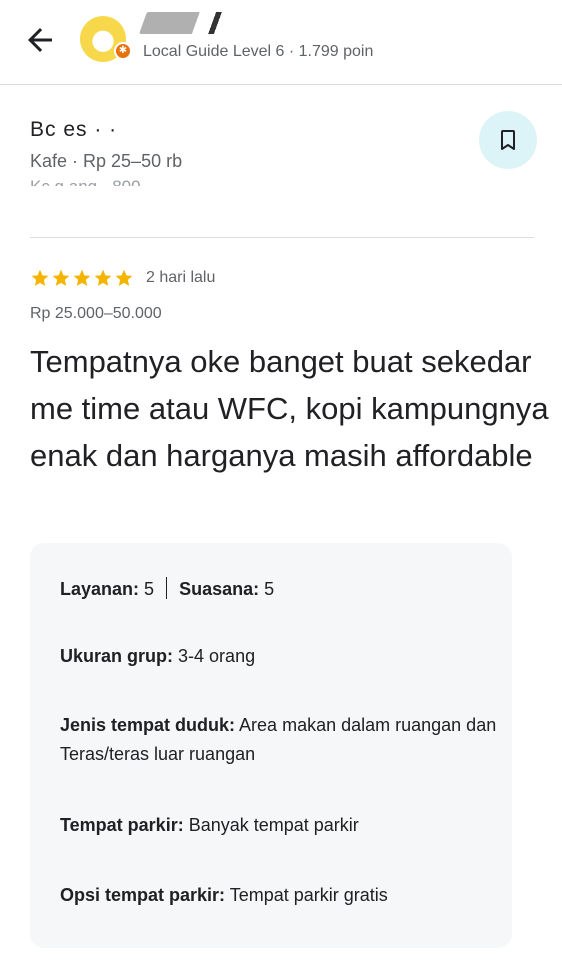 The width and height of the screenshot is (562, 960). I want to click on top-bar: ✱ Local Guide Level 6 · 1.799 poin, so click(281, 42).